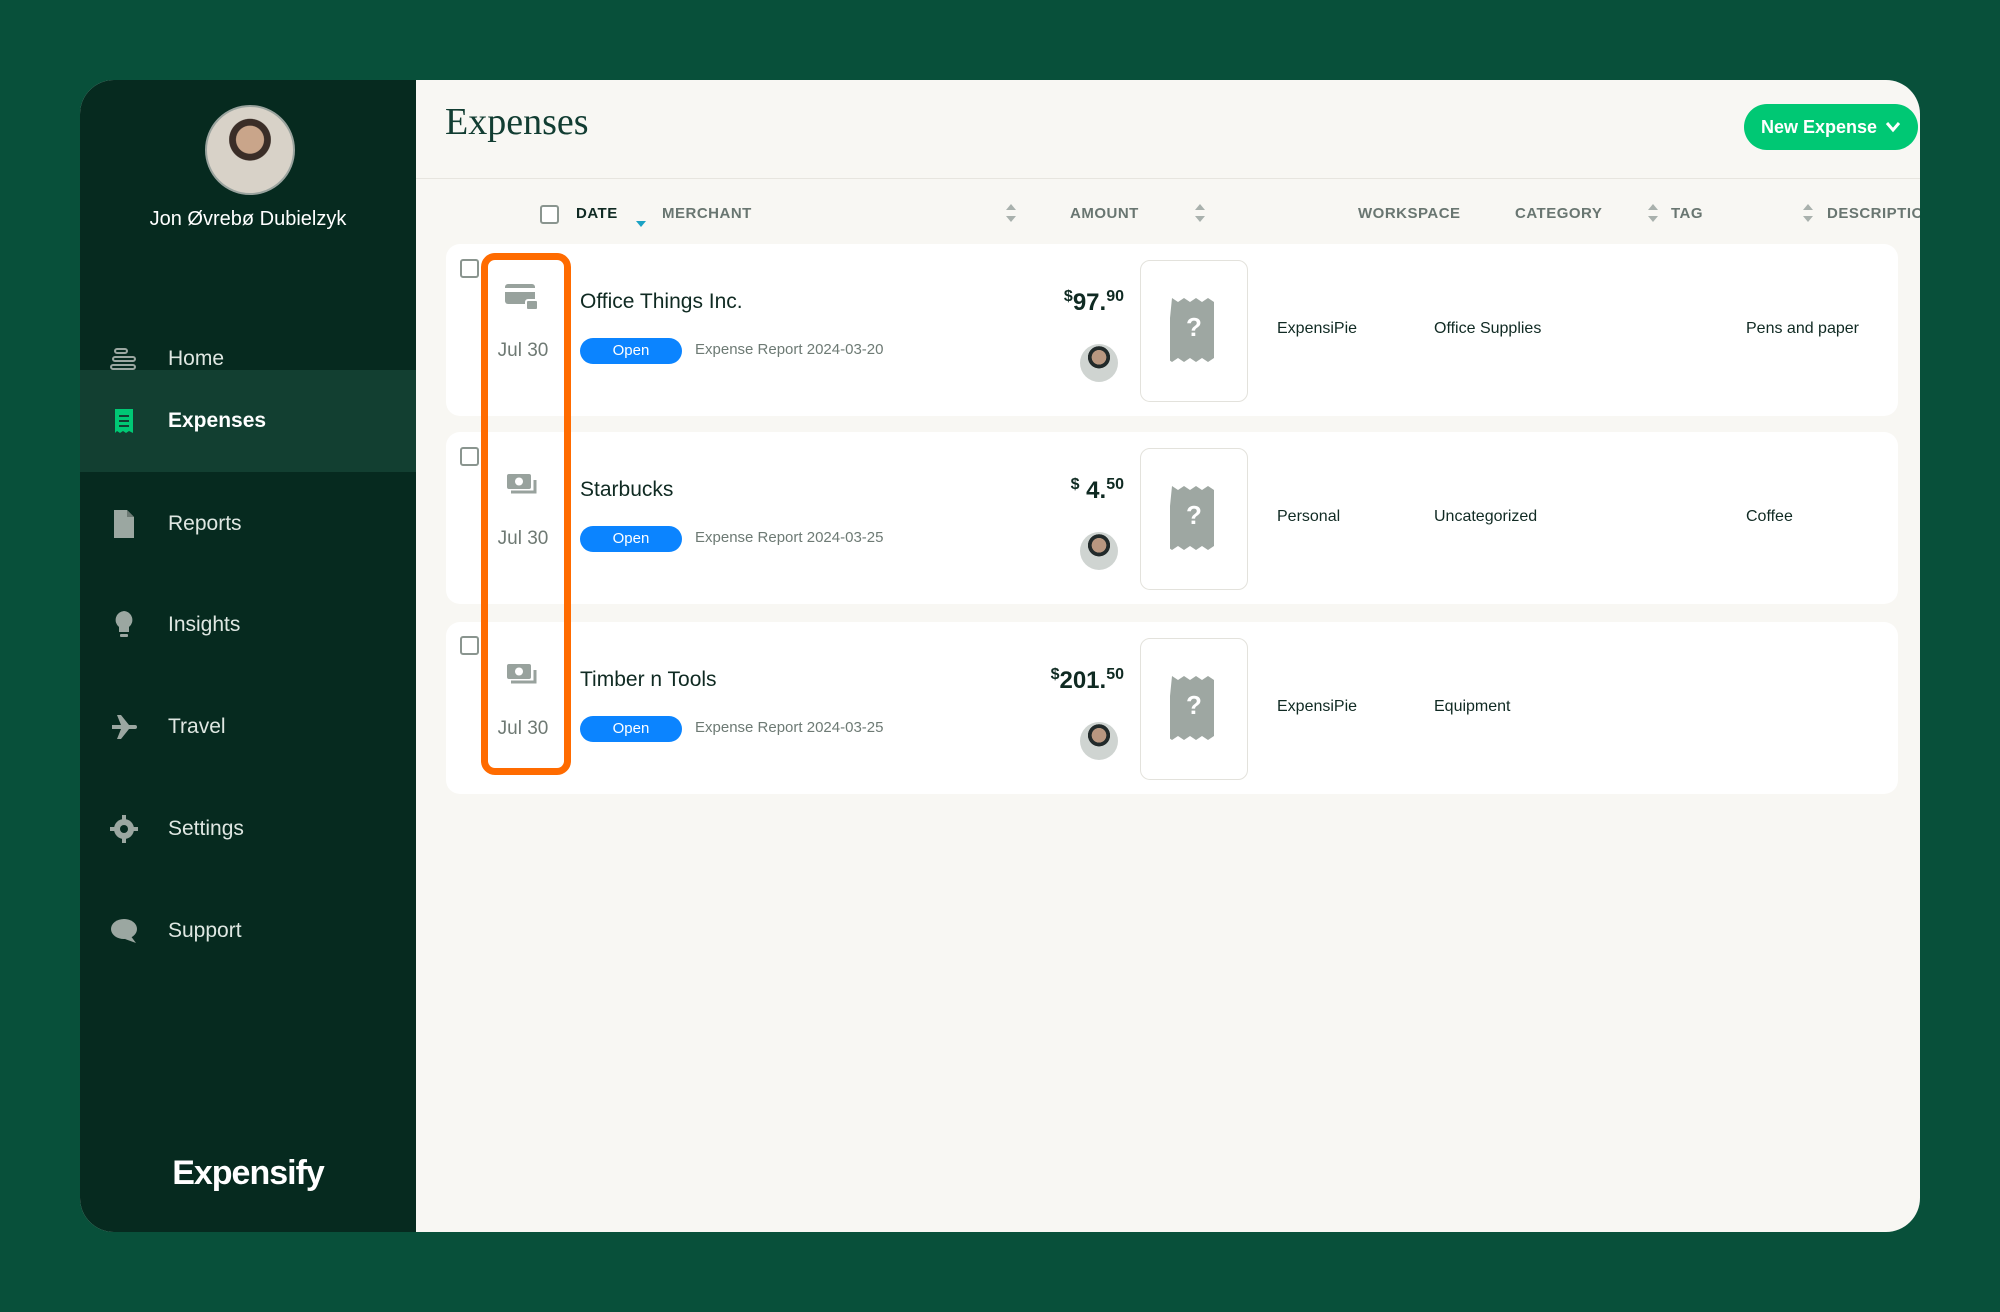  What do you see at coordinates (248, 219) in the screenshot?
I see `user-name: Jon Øvrebø Dubielzyk` at bounding box center [248, 219].